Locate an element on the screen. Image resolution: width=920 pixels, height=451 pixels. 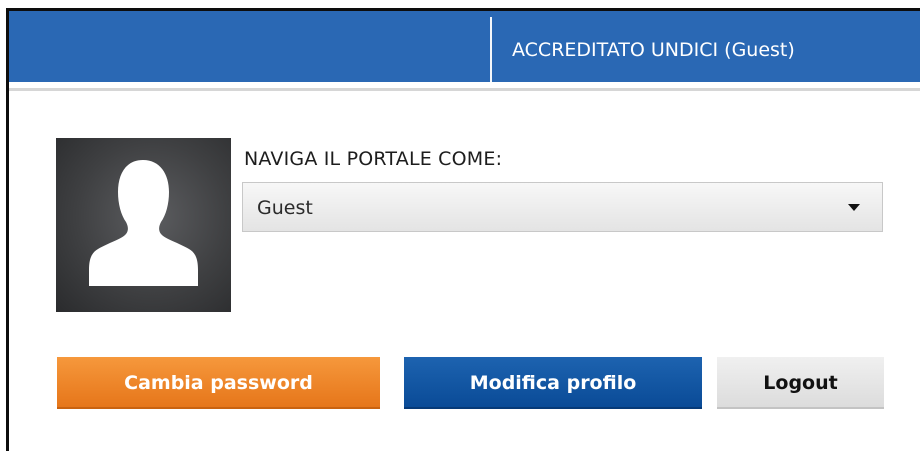
role-select: Guest is located at coordinates (562, 207).